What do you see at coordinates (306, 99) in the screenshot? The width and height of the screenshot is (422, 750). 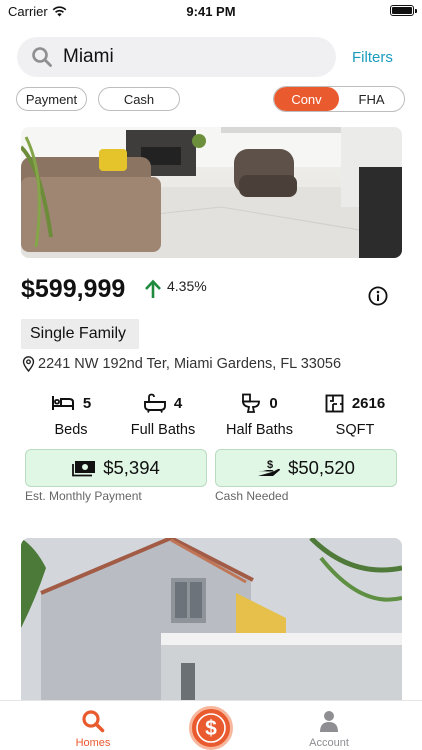 I see `loan-type-conv: Conv` at bounding box center [306, 99].